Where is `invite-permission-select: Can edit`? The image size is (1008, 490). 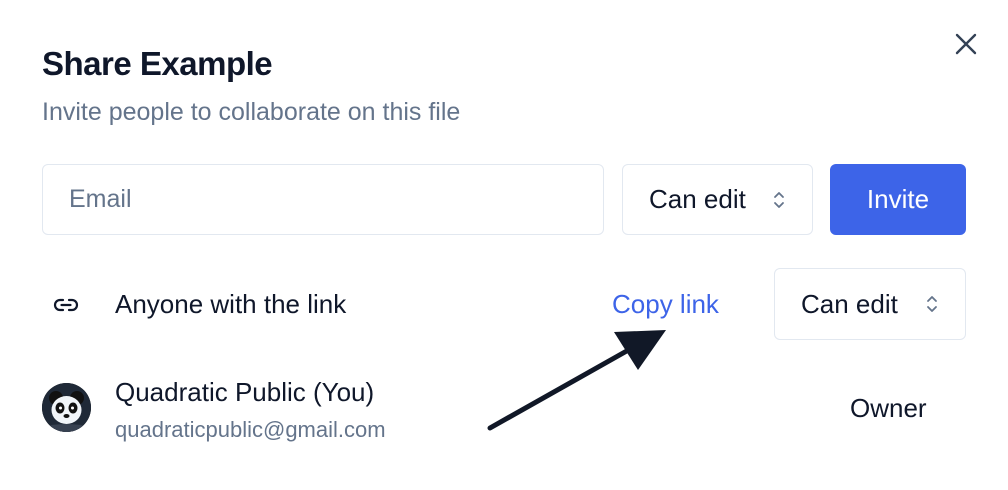
invite-permission-select: Can edit is located at coordinates (717, 199).